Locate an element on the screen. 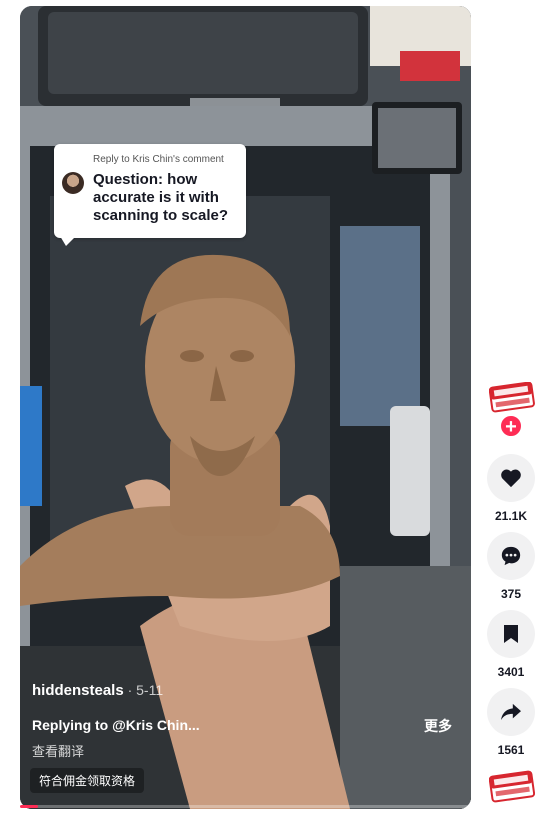 The image size is (550, 825). share-arrow-icon is located at coordinates (511, 712).